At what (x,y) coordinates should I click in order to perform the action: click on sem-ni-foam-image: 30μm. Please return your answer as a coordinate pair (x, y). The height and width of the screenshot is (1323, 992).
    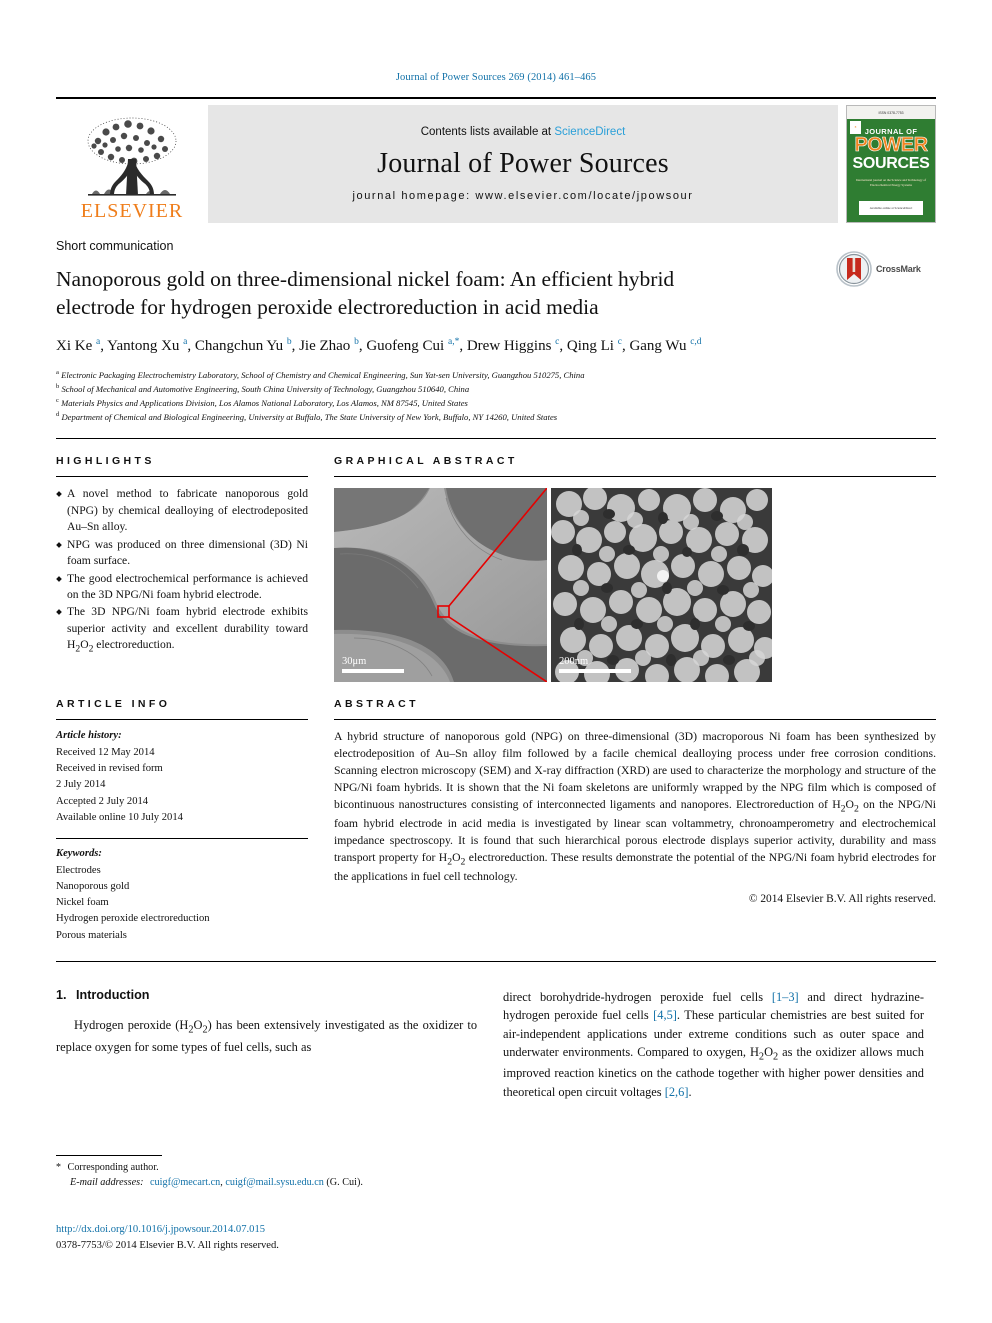
    Looking at the image, I should click on (440, 585).